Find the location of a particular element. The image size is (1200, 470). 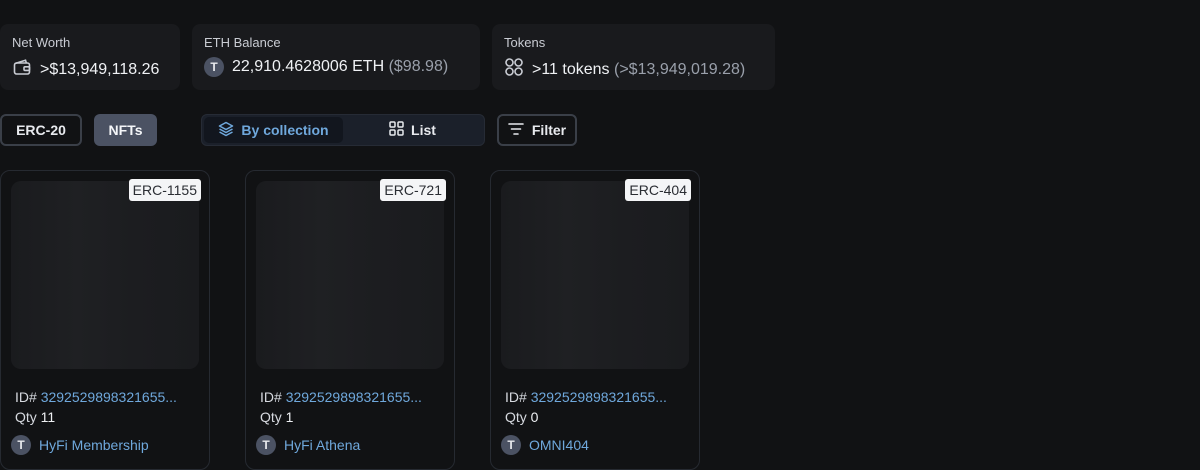

nft-standard-badge: ERC-721 is located at coordinates (413, 190).